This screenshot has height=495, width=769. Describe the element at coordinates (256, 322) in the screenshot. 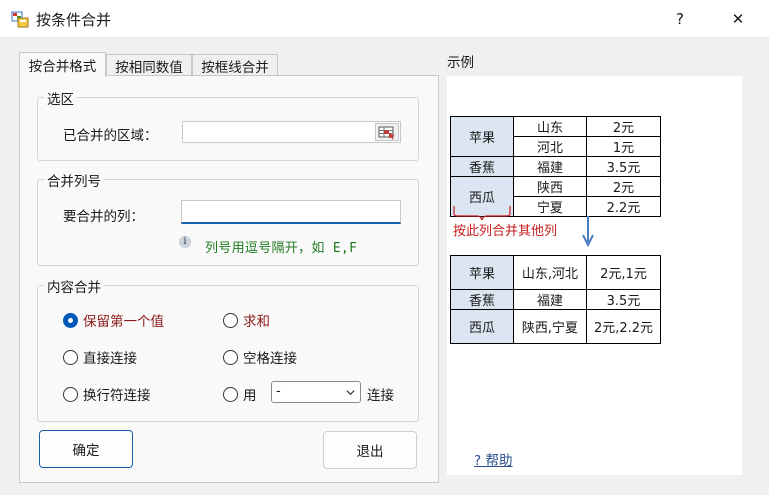

I see `radio-sum-label: 求和` at that location.